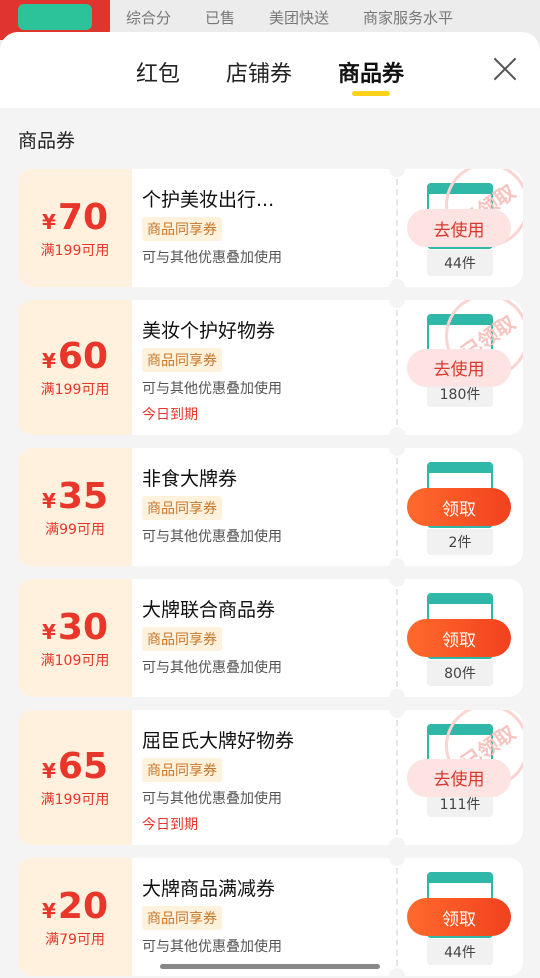 The image size is (540, 978). I want to click on coupon-value: 65, so click(83, 766).